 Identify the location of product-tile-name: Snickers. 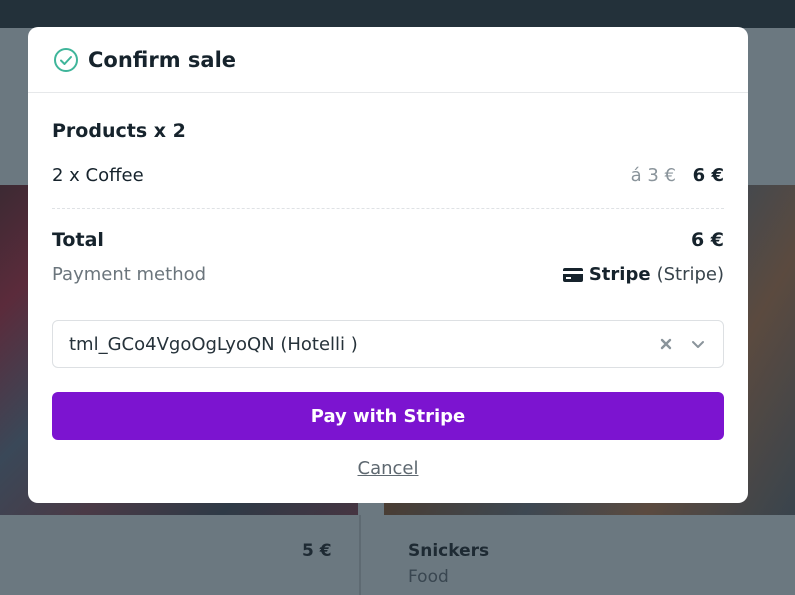
(448, 551).